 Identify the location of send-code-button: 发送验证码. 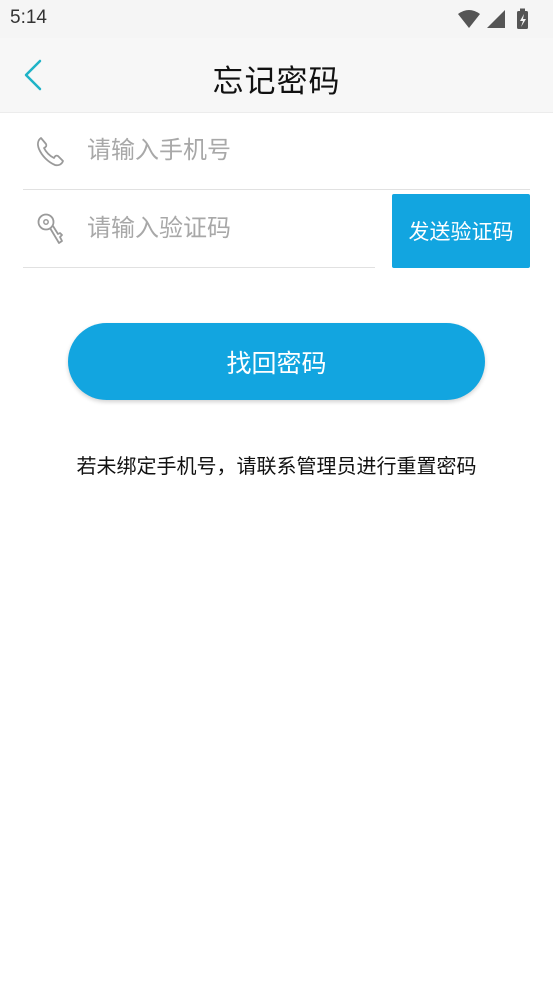
(461, 231).